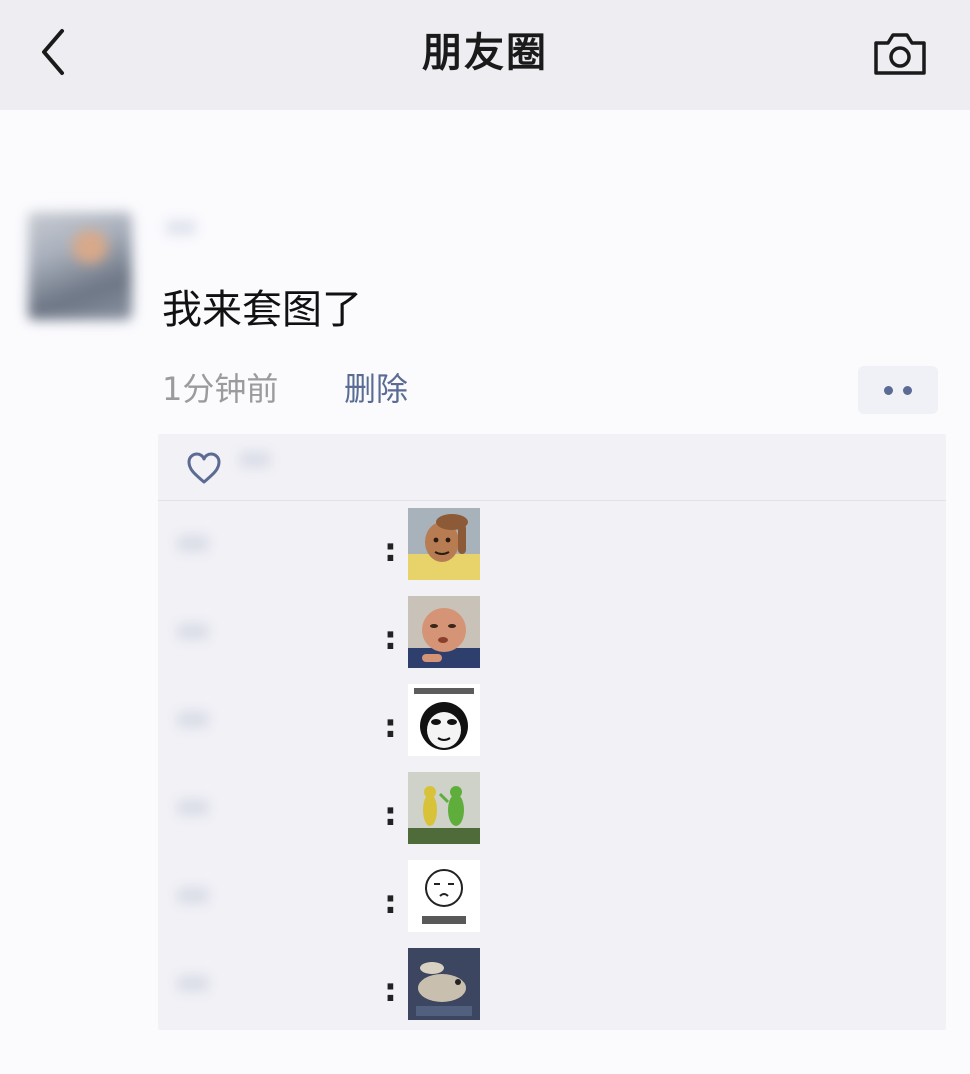 The height and width of the screenshot is (1074, 970). Describe the element at coordinates (376, 389) in the screenshot. I see `delete-button: 删除` at that location.